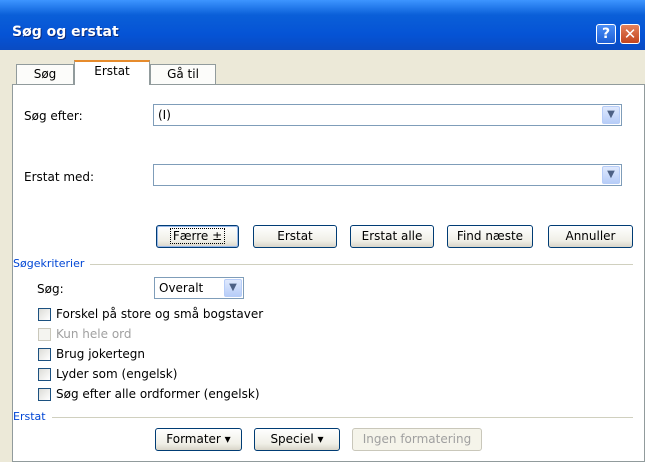  Describe the element at coordinates (45, 74) in the screenshot. I see `tab-find: Søg` at that location.